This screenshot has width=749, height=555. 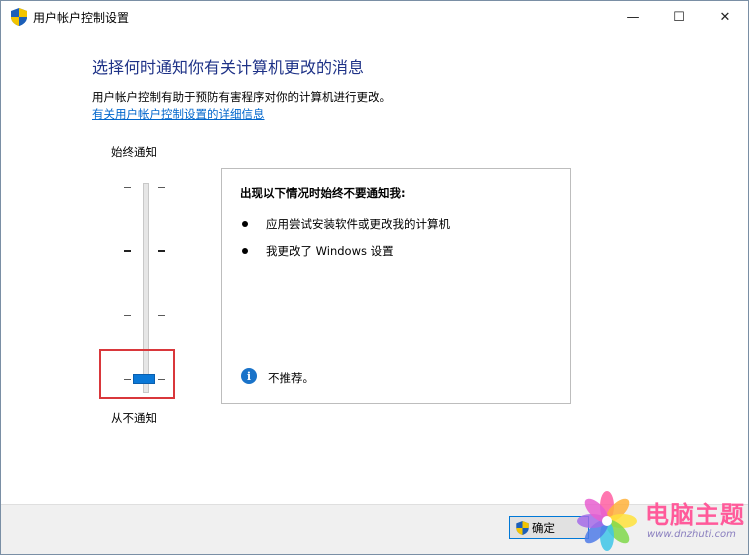 I want to click on site-watermark: 电脑主题 www.dnzhuti.com, so click(x=660, y=521).